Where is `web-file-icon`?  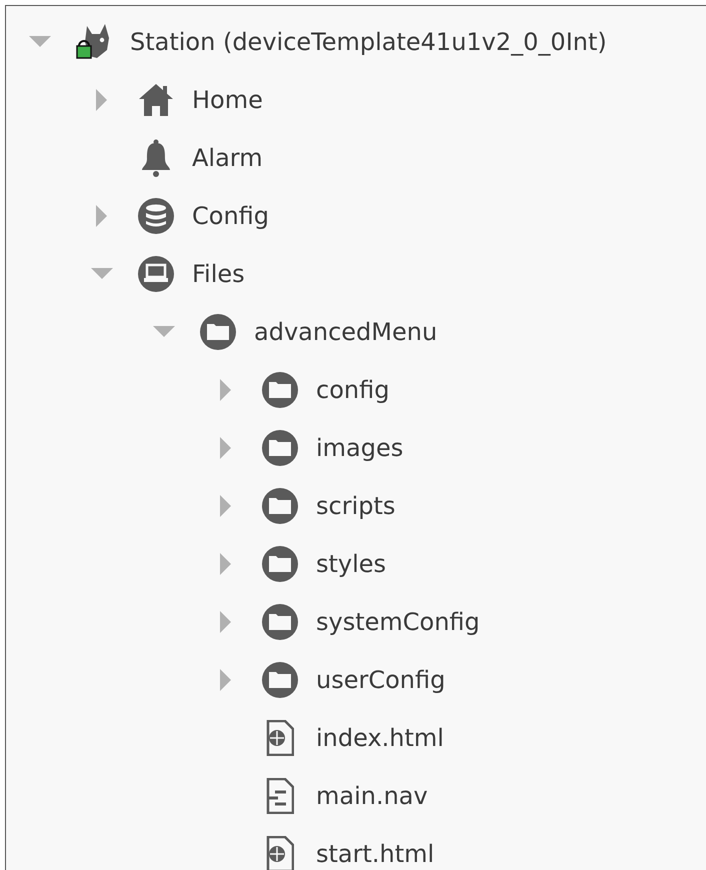
web-file-icon is located at coordinates (280, 738).